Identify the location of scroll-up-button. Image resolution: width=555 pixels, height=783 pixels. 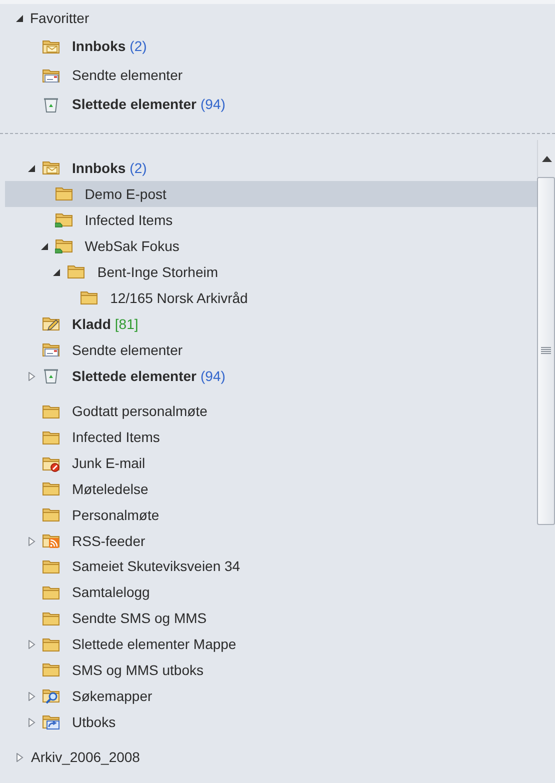
(546, 158).